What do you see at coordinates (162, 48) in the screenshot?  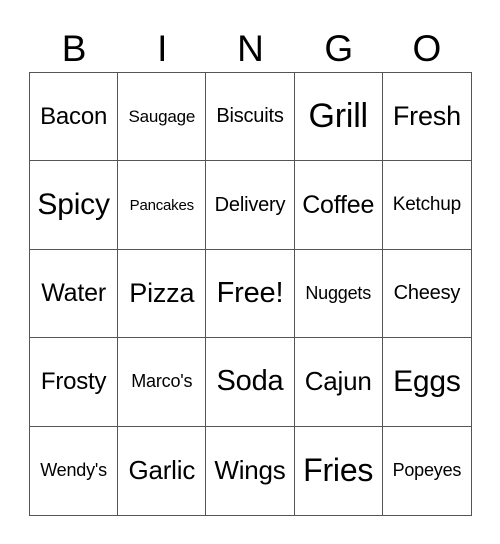 I see `header-letter-i: I` at bounding box center [162, 48].